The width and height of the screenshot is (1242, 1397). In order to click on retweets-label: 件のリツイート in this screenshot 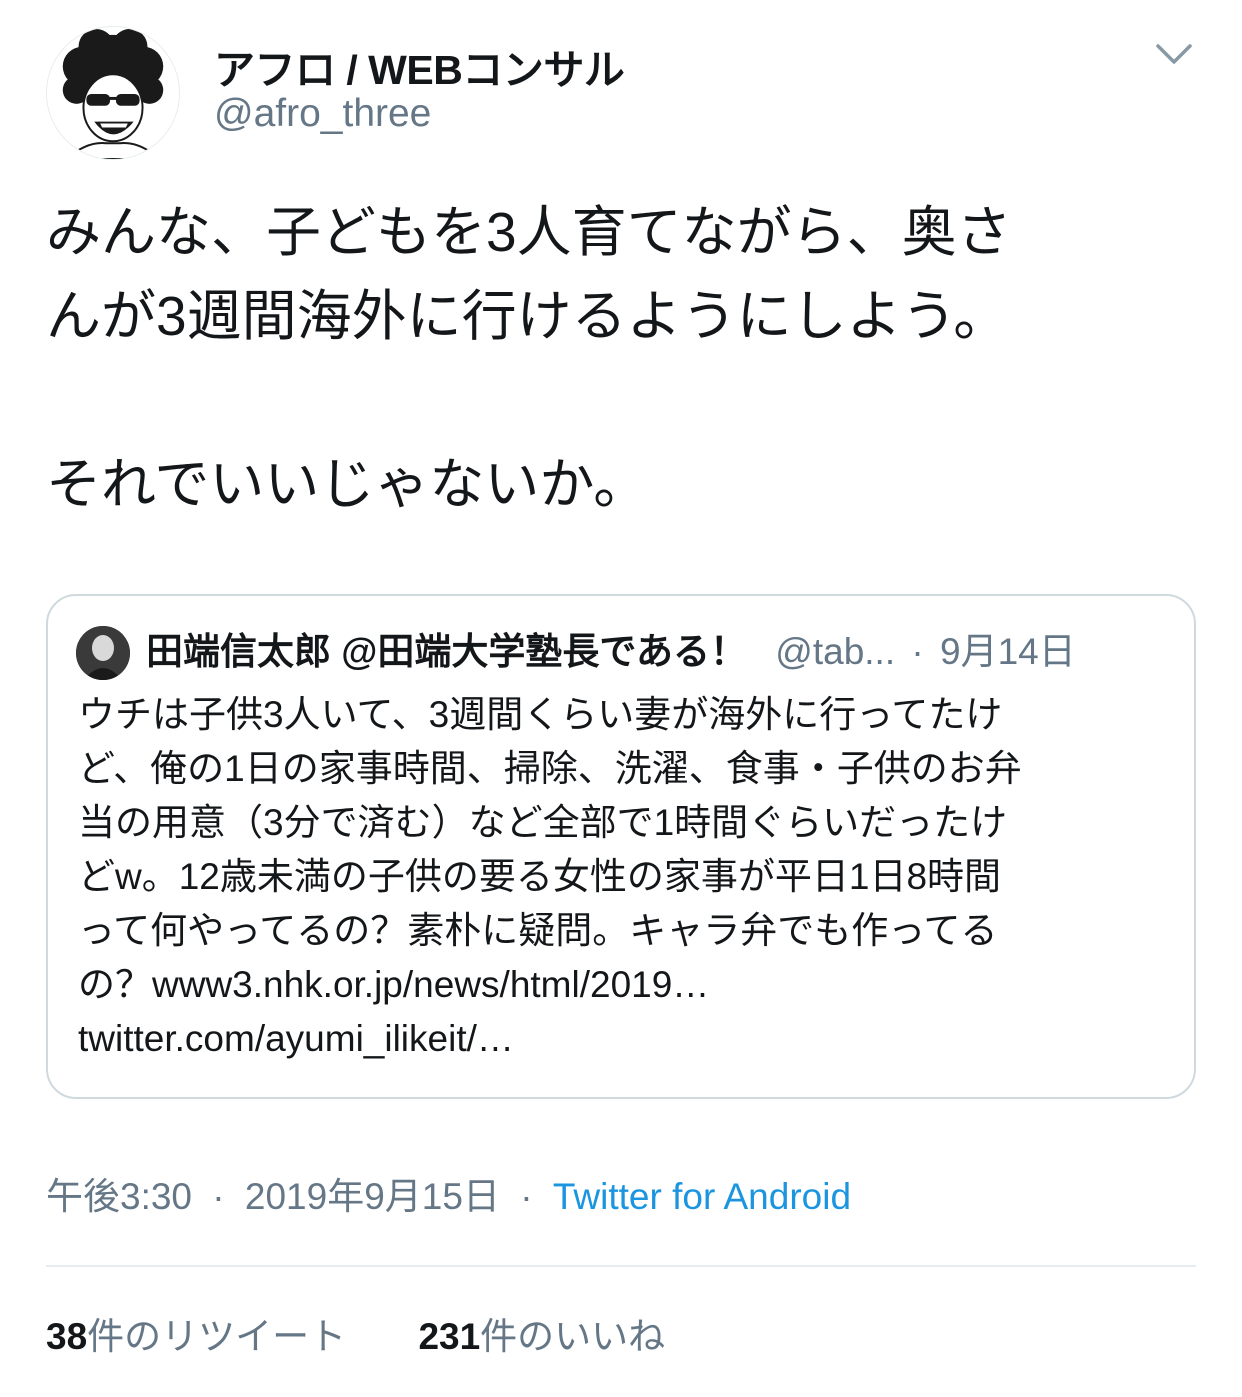, I will do `click(217, 1336)`.